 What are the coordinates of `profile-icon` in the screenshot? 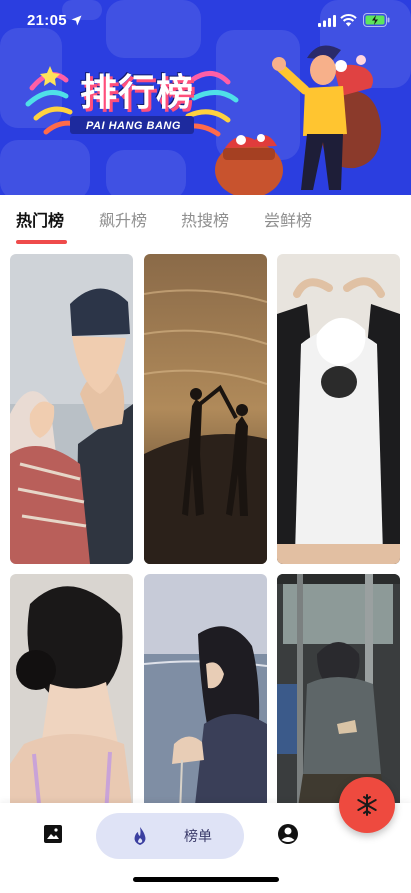 It's located at (288, 834).